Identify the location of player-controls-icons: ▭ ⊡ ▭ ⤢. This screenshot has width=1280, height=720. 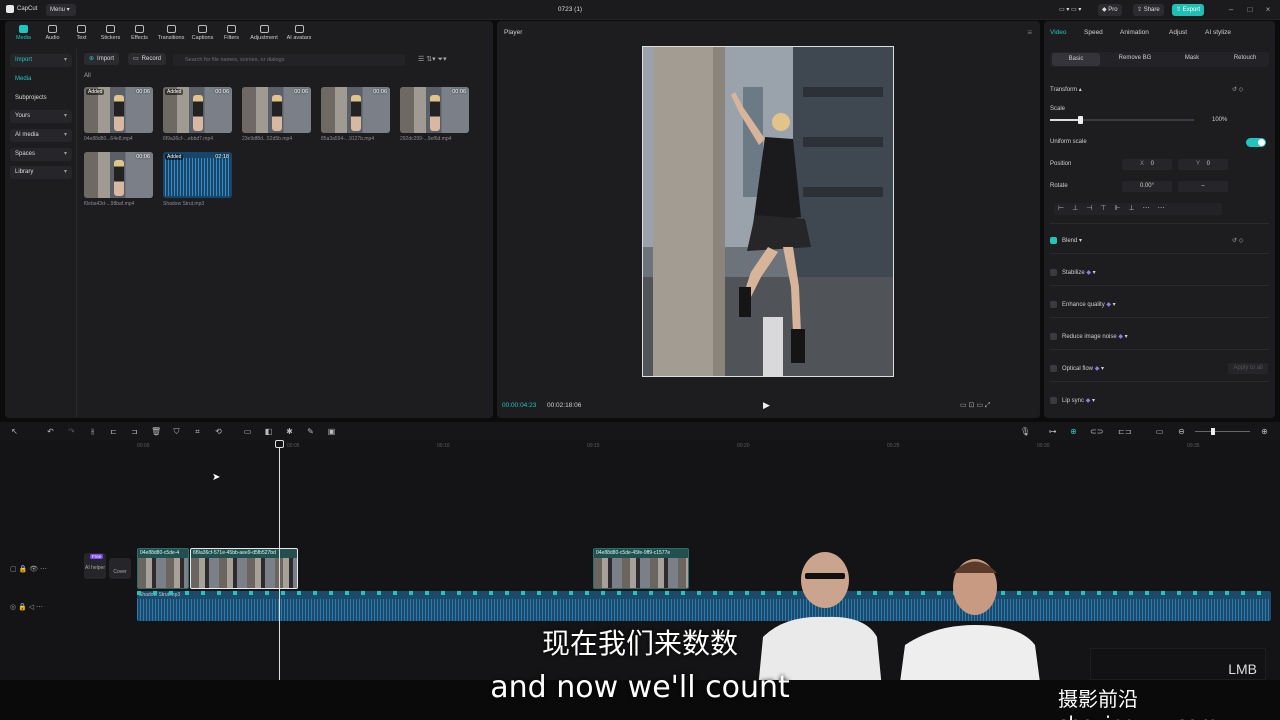
(975, 405).